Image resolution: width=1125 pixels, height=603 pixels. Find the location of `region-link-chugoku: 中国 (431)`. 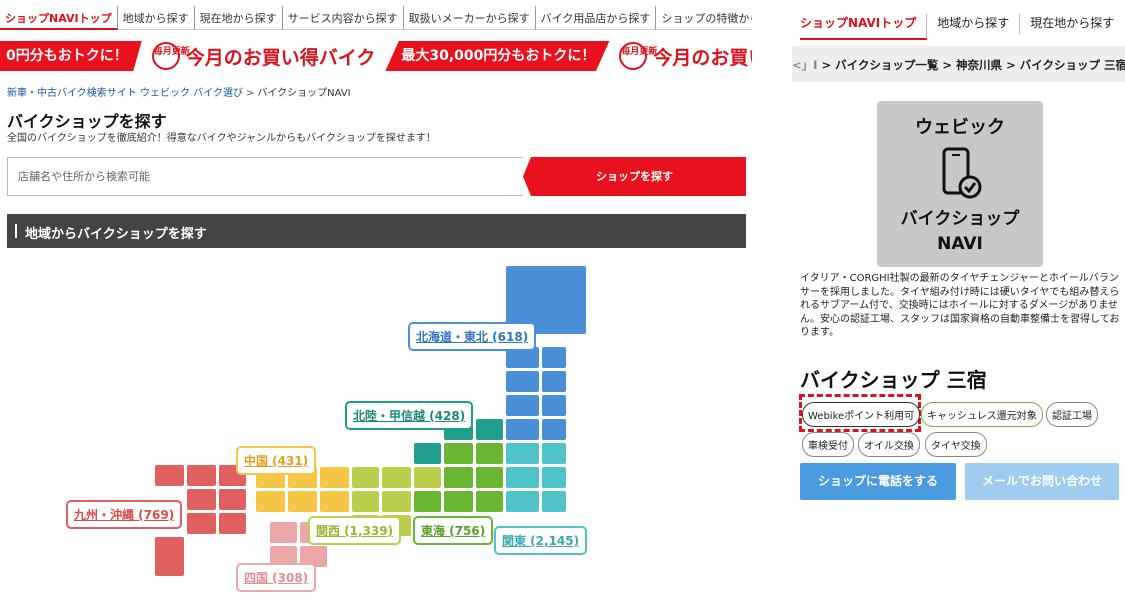

region-link-chugoku: 中国 (431) is located at coordinates (276, 460).